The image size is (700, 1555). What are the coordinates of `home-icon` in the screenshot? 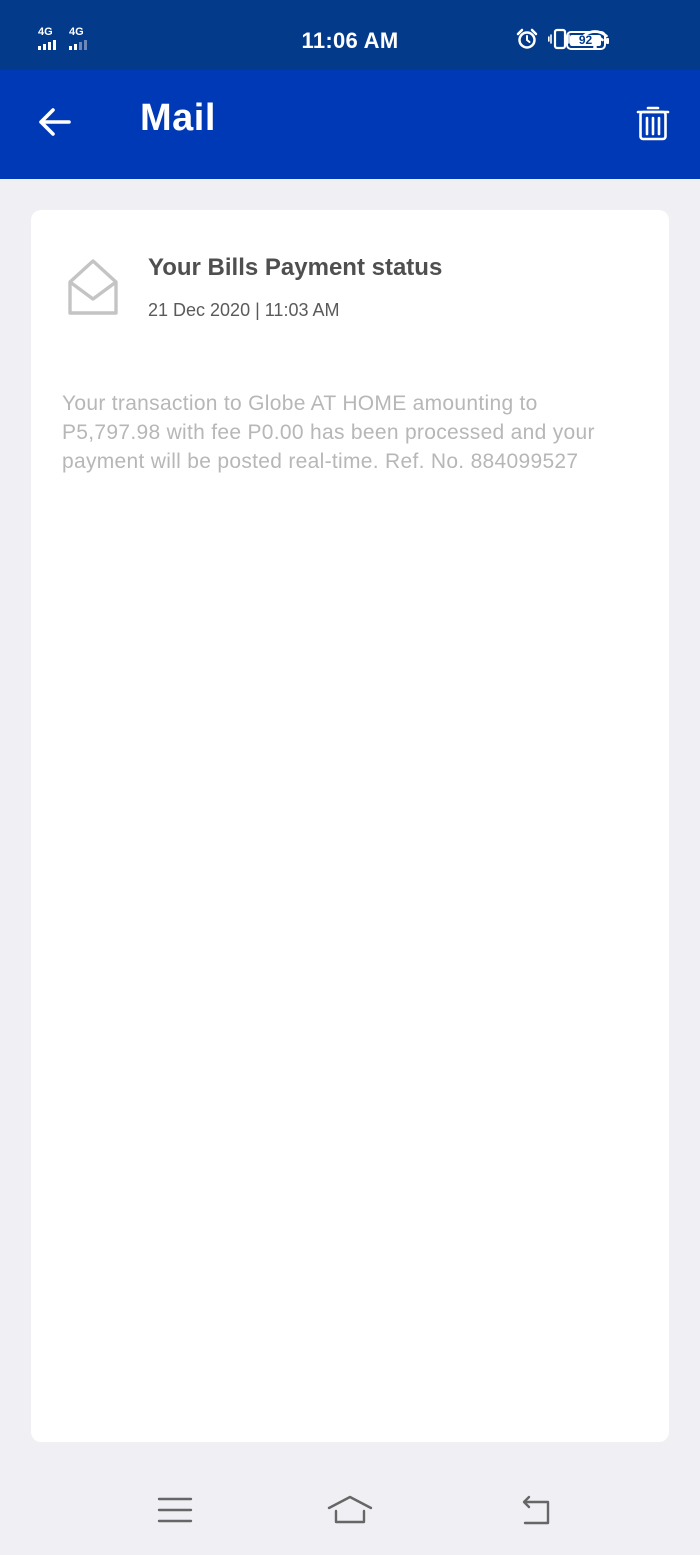 It's located at (350, 1512).